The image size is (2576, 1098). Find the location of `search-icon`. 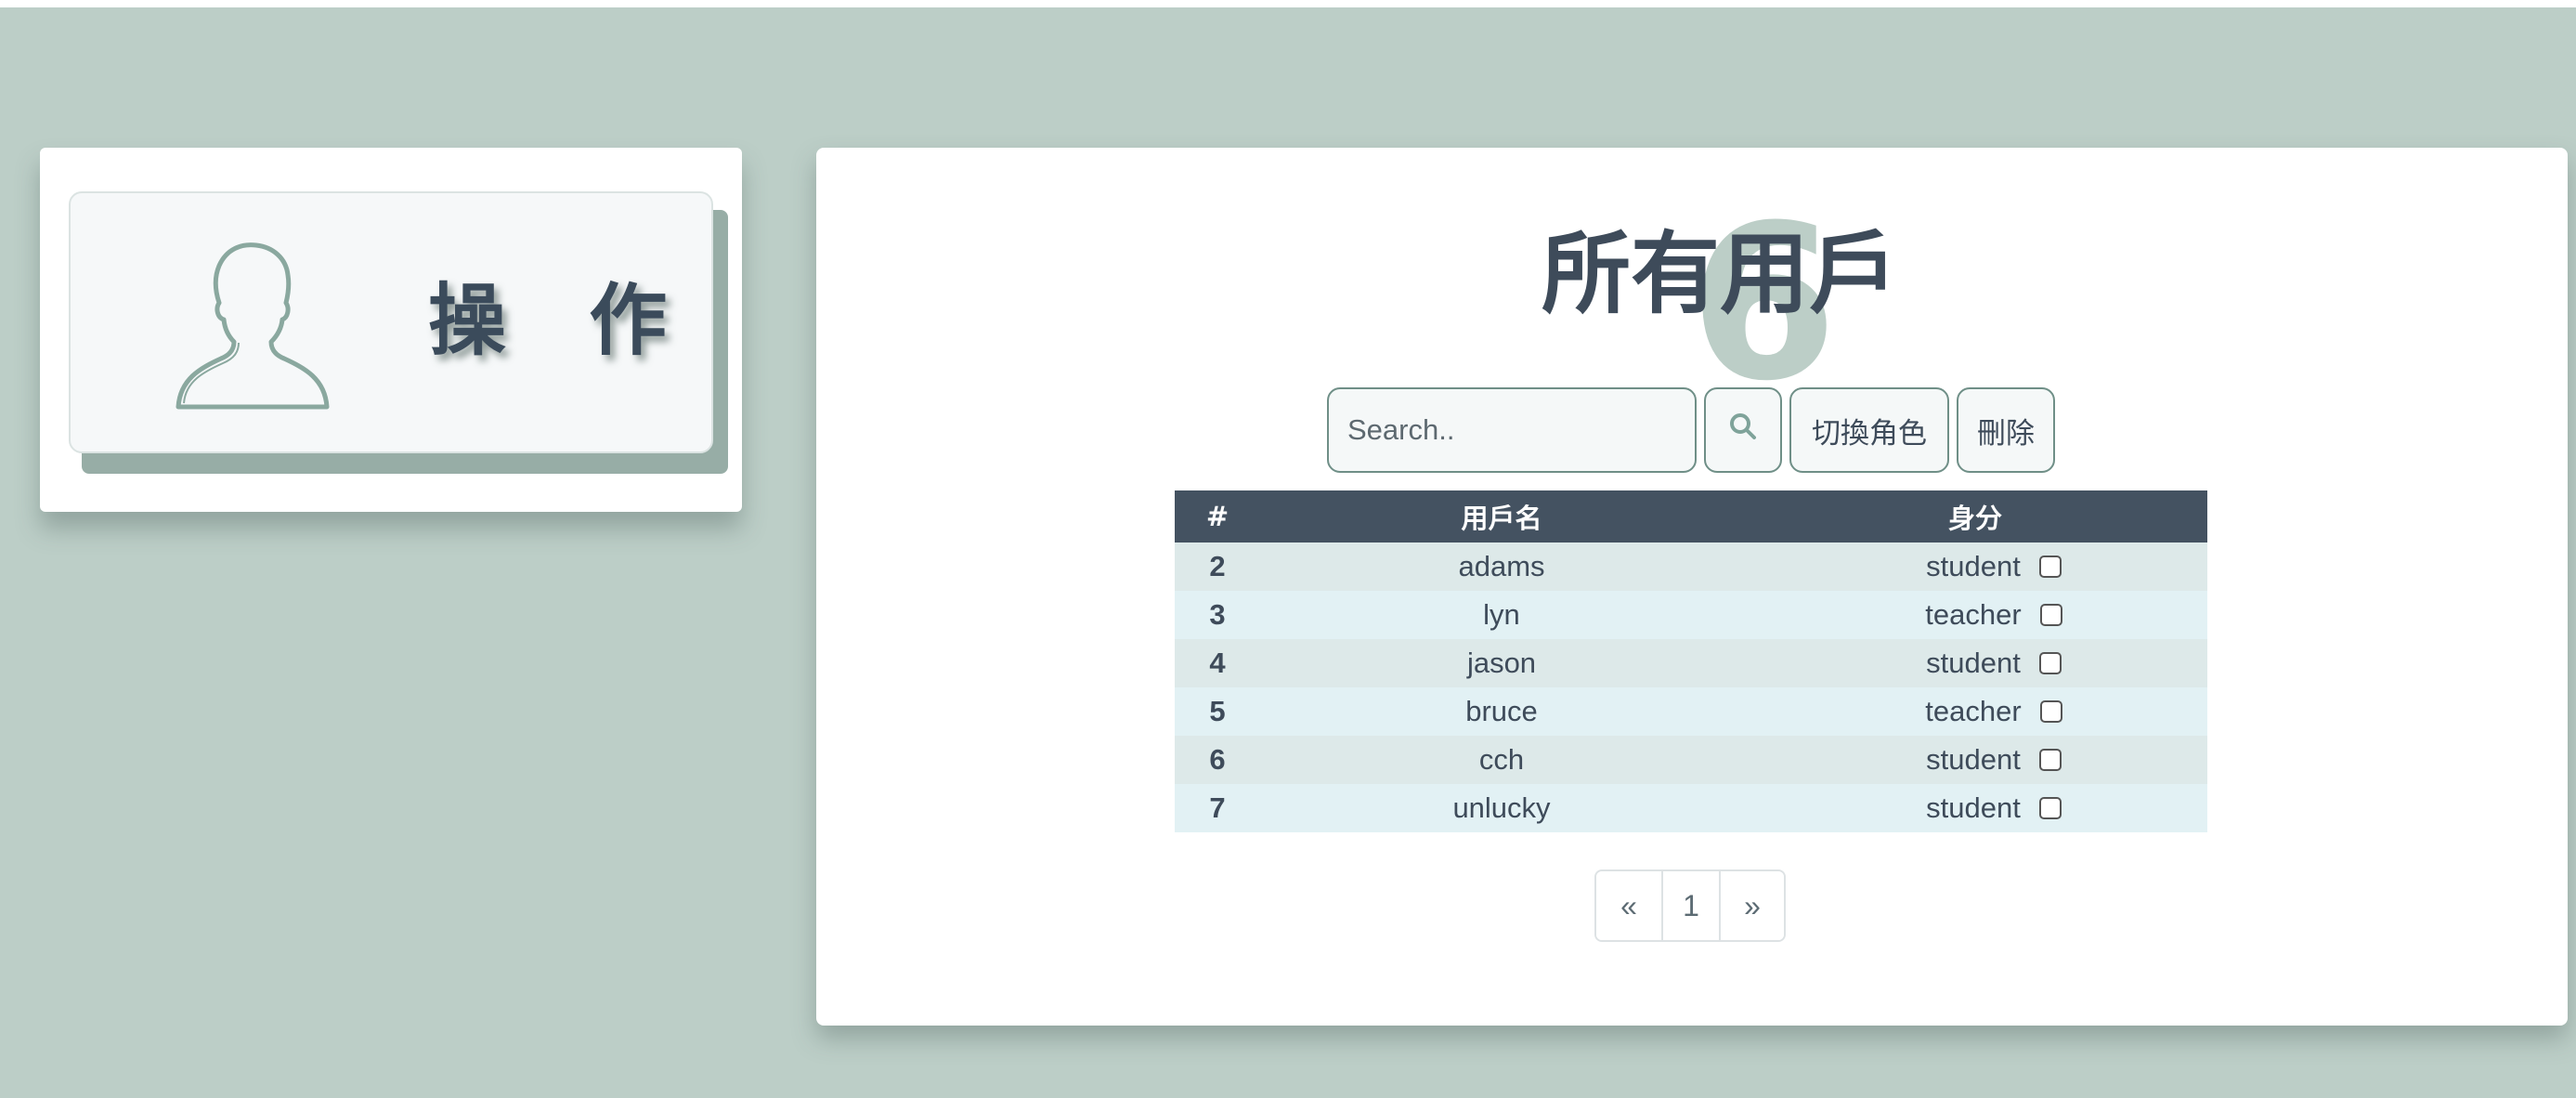

search-icon is located at coordinates (1743, 431).